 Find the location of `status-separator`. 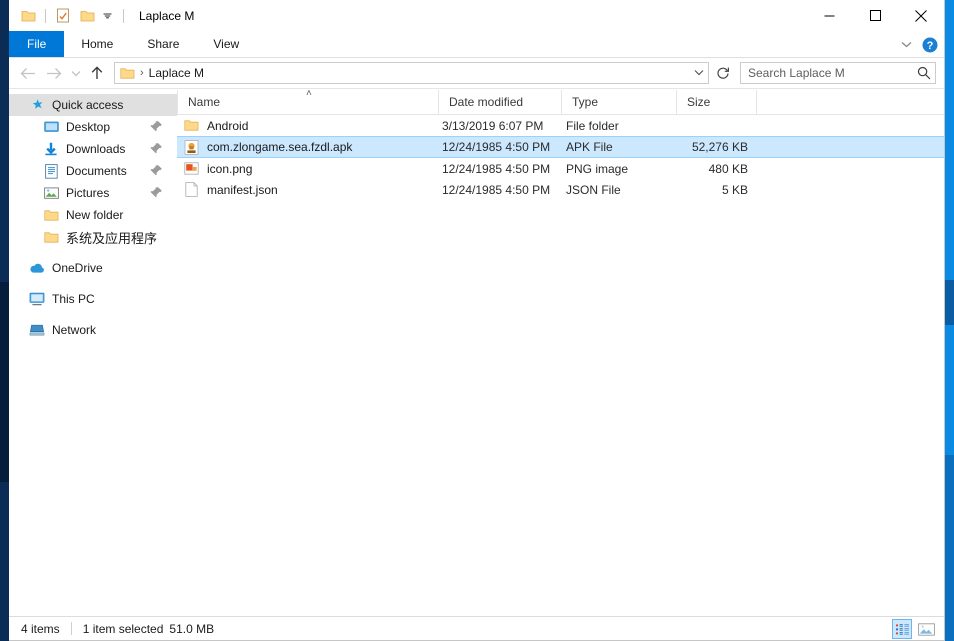

status-separator is located at coordinates (71, 628).